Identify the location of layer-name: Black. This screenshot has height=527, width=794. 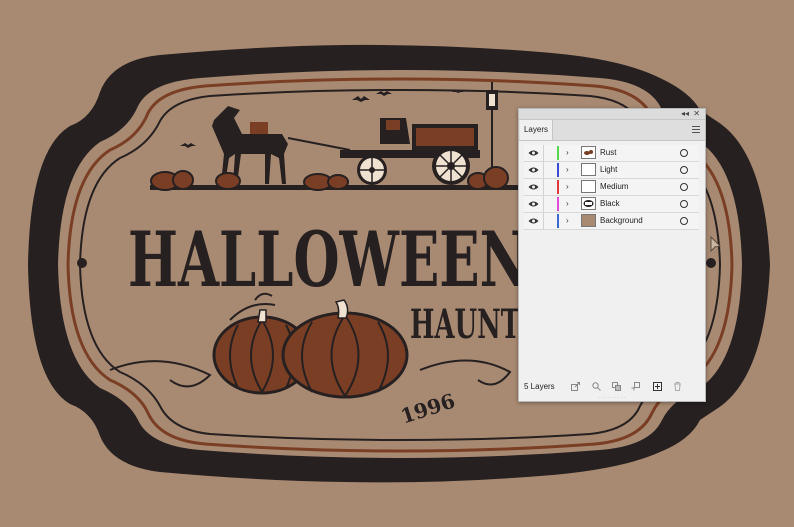
(610, 204).